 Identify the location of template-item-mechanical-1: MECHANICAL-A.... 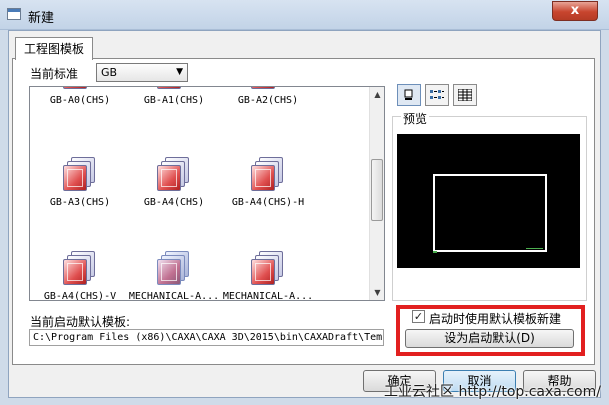
(174, 276).